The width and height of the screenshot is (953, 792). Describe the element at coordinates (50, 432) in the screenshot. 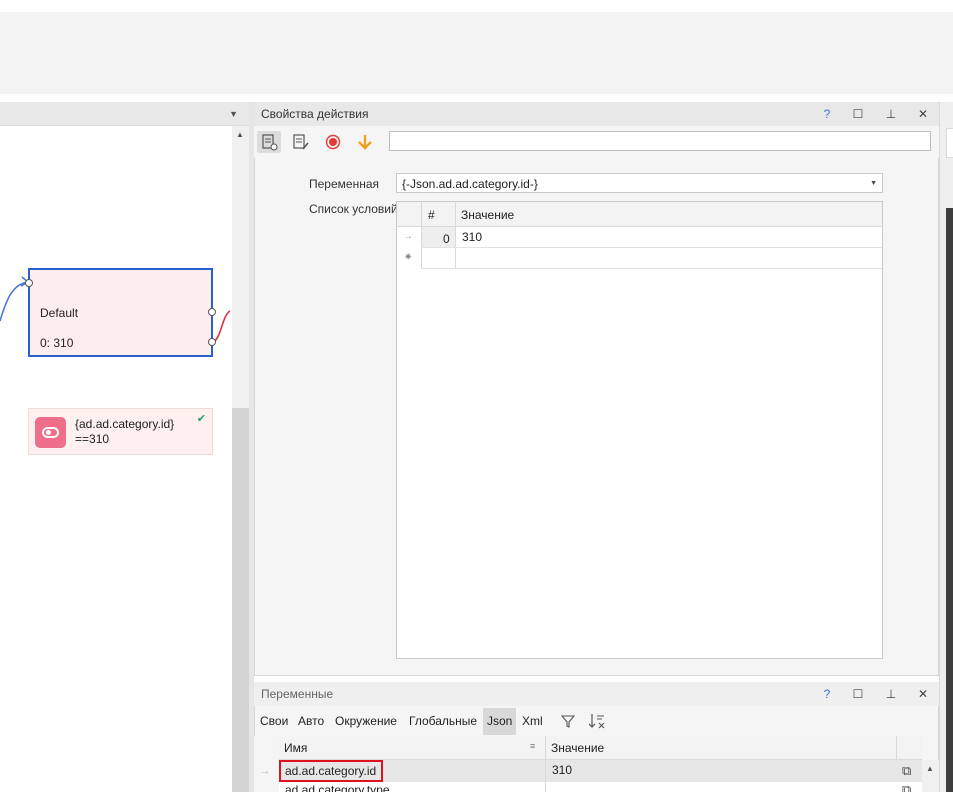

I see `toggle-icon` at that location.